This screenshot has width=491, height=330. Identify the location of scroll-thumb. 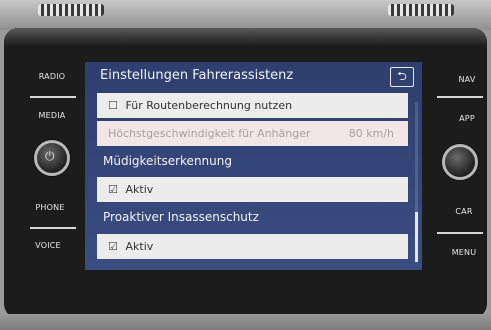
(416, 237).